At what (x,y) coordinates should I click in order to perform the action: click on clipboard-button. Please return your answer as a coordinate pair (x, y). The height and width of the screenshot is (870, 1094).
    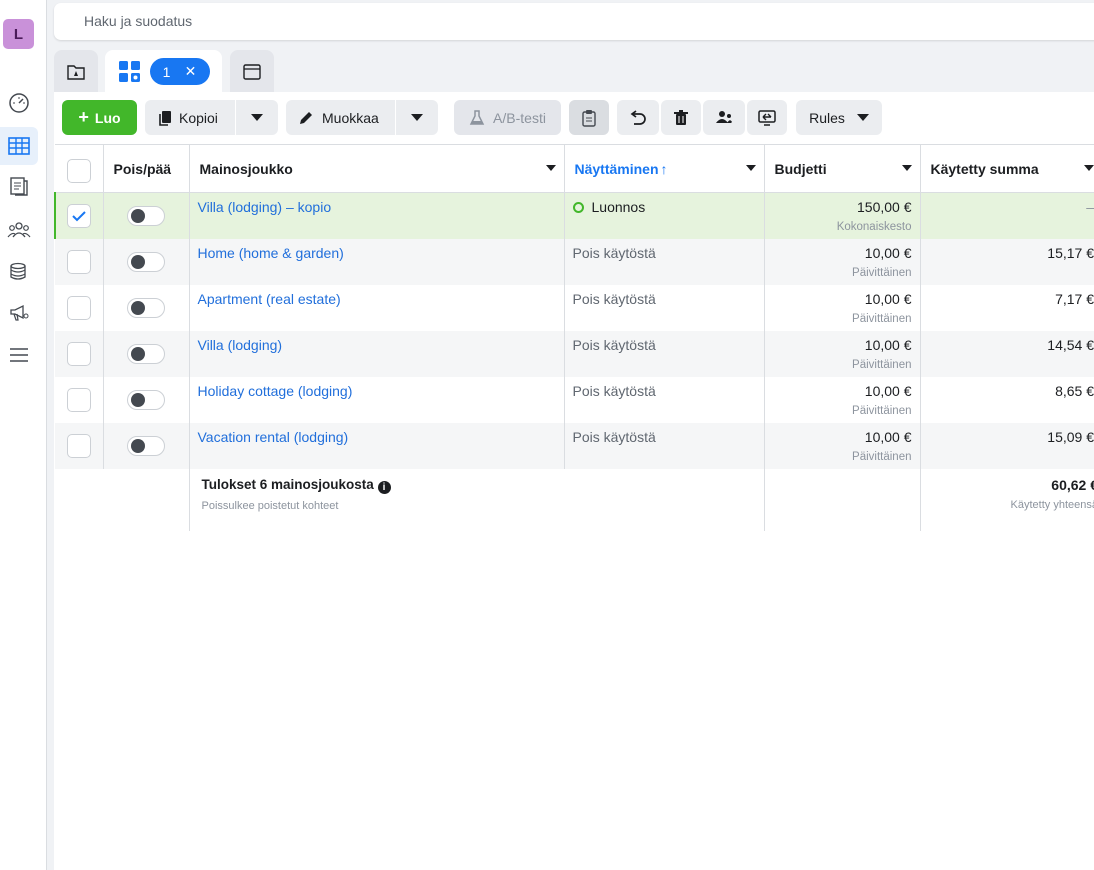
    Looking at the image, I should click on (589, 117).